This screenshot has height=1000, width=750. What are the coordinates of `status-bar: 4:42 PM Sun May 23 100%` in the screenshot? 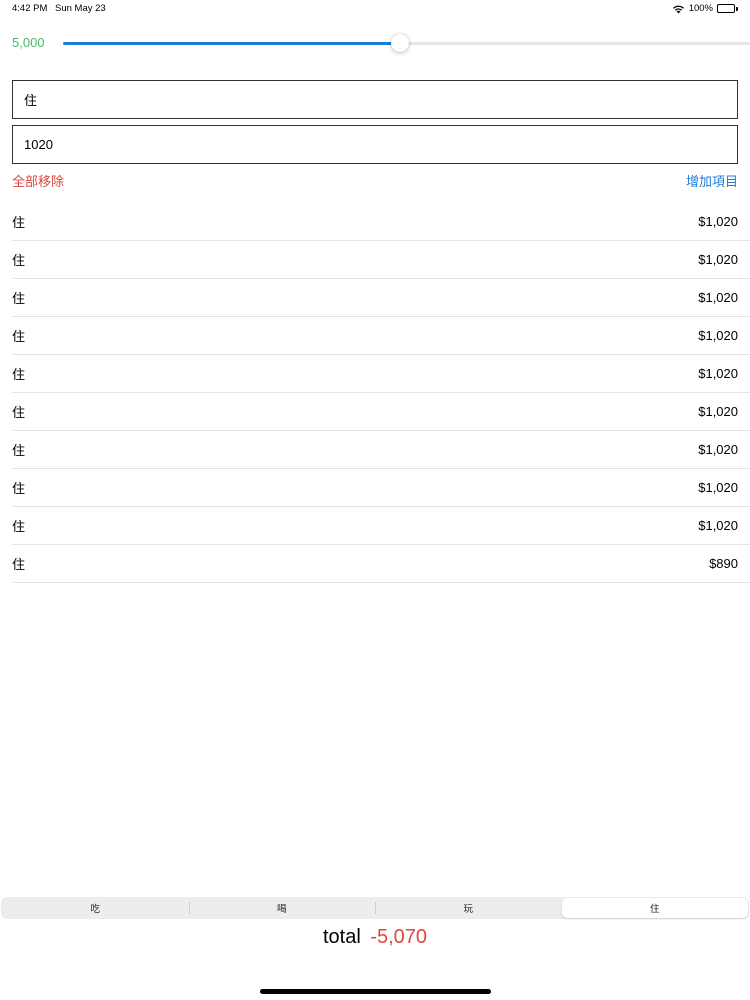 It's located at (375, 9).